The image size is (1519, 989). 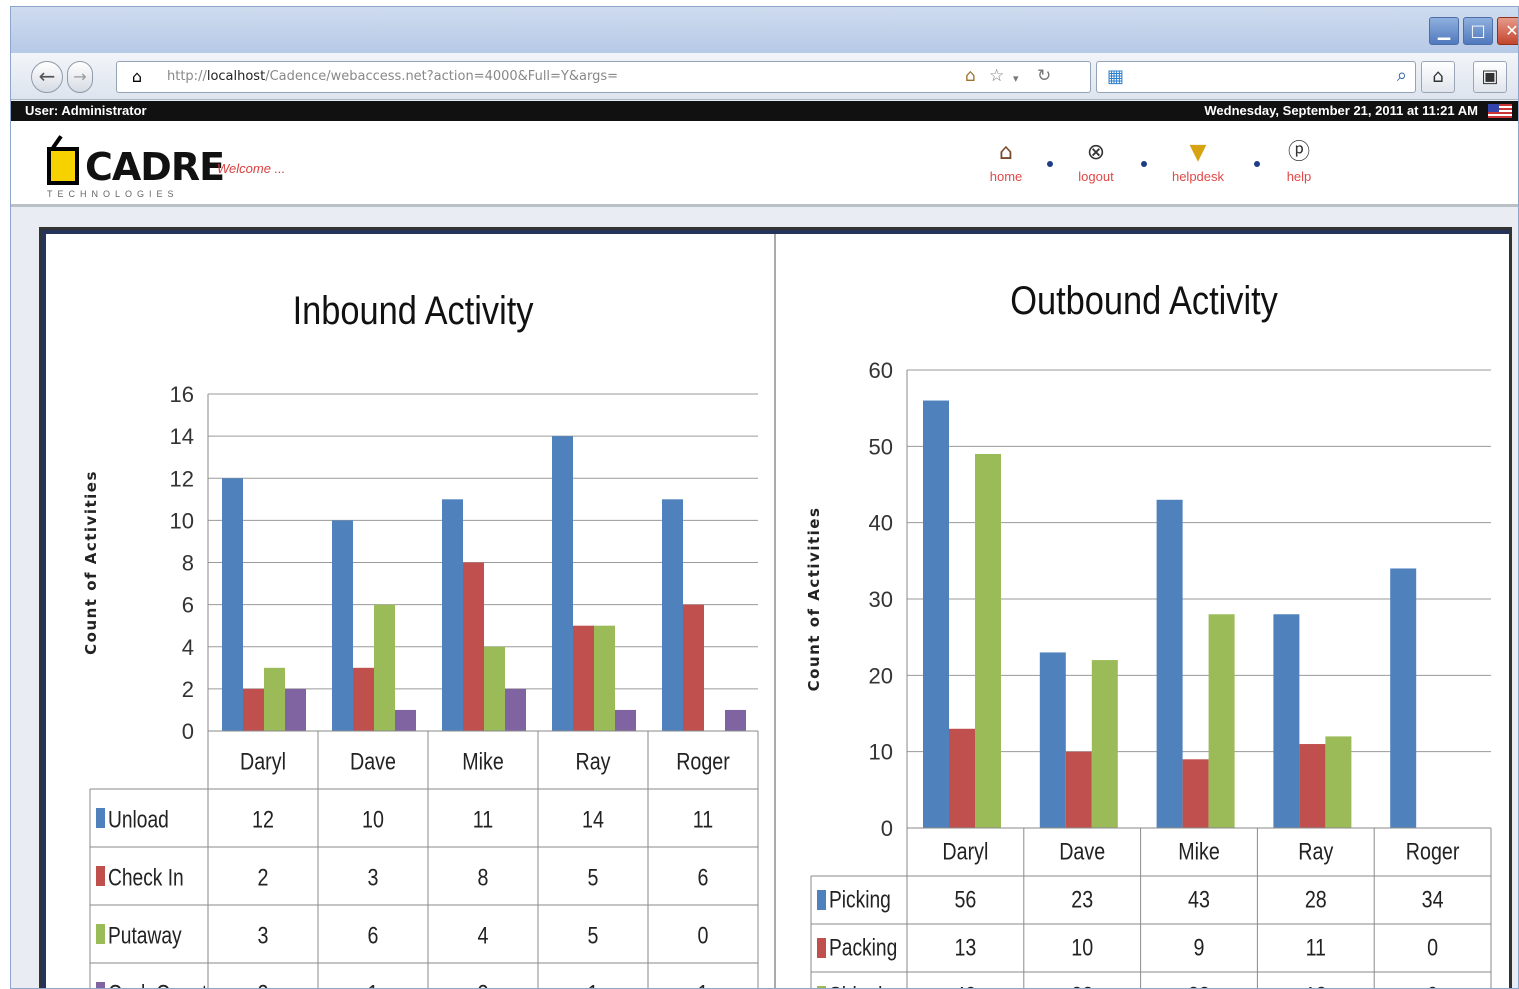 What do you see at coordinates (483, 934) in the screenshot?
I see `data-cell: 4` at bounding box center [483, 934].